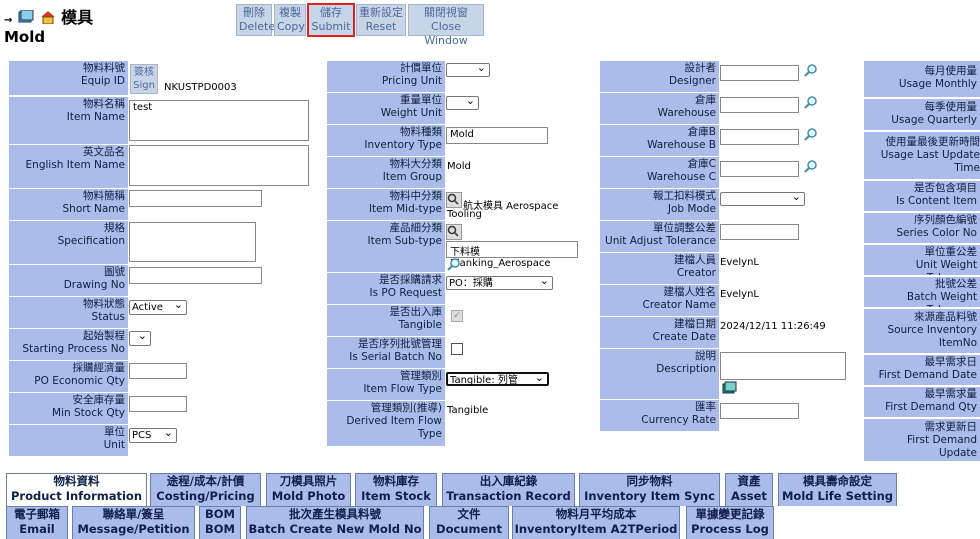 The height and width of the screenshot is (539, 980). What do you see at coordinates (497, 378) in the screenshot?
I see `item-flow-type-select: Tangible: 列管` at bounding box center [497, 378].